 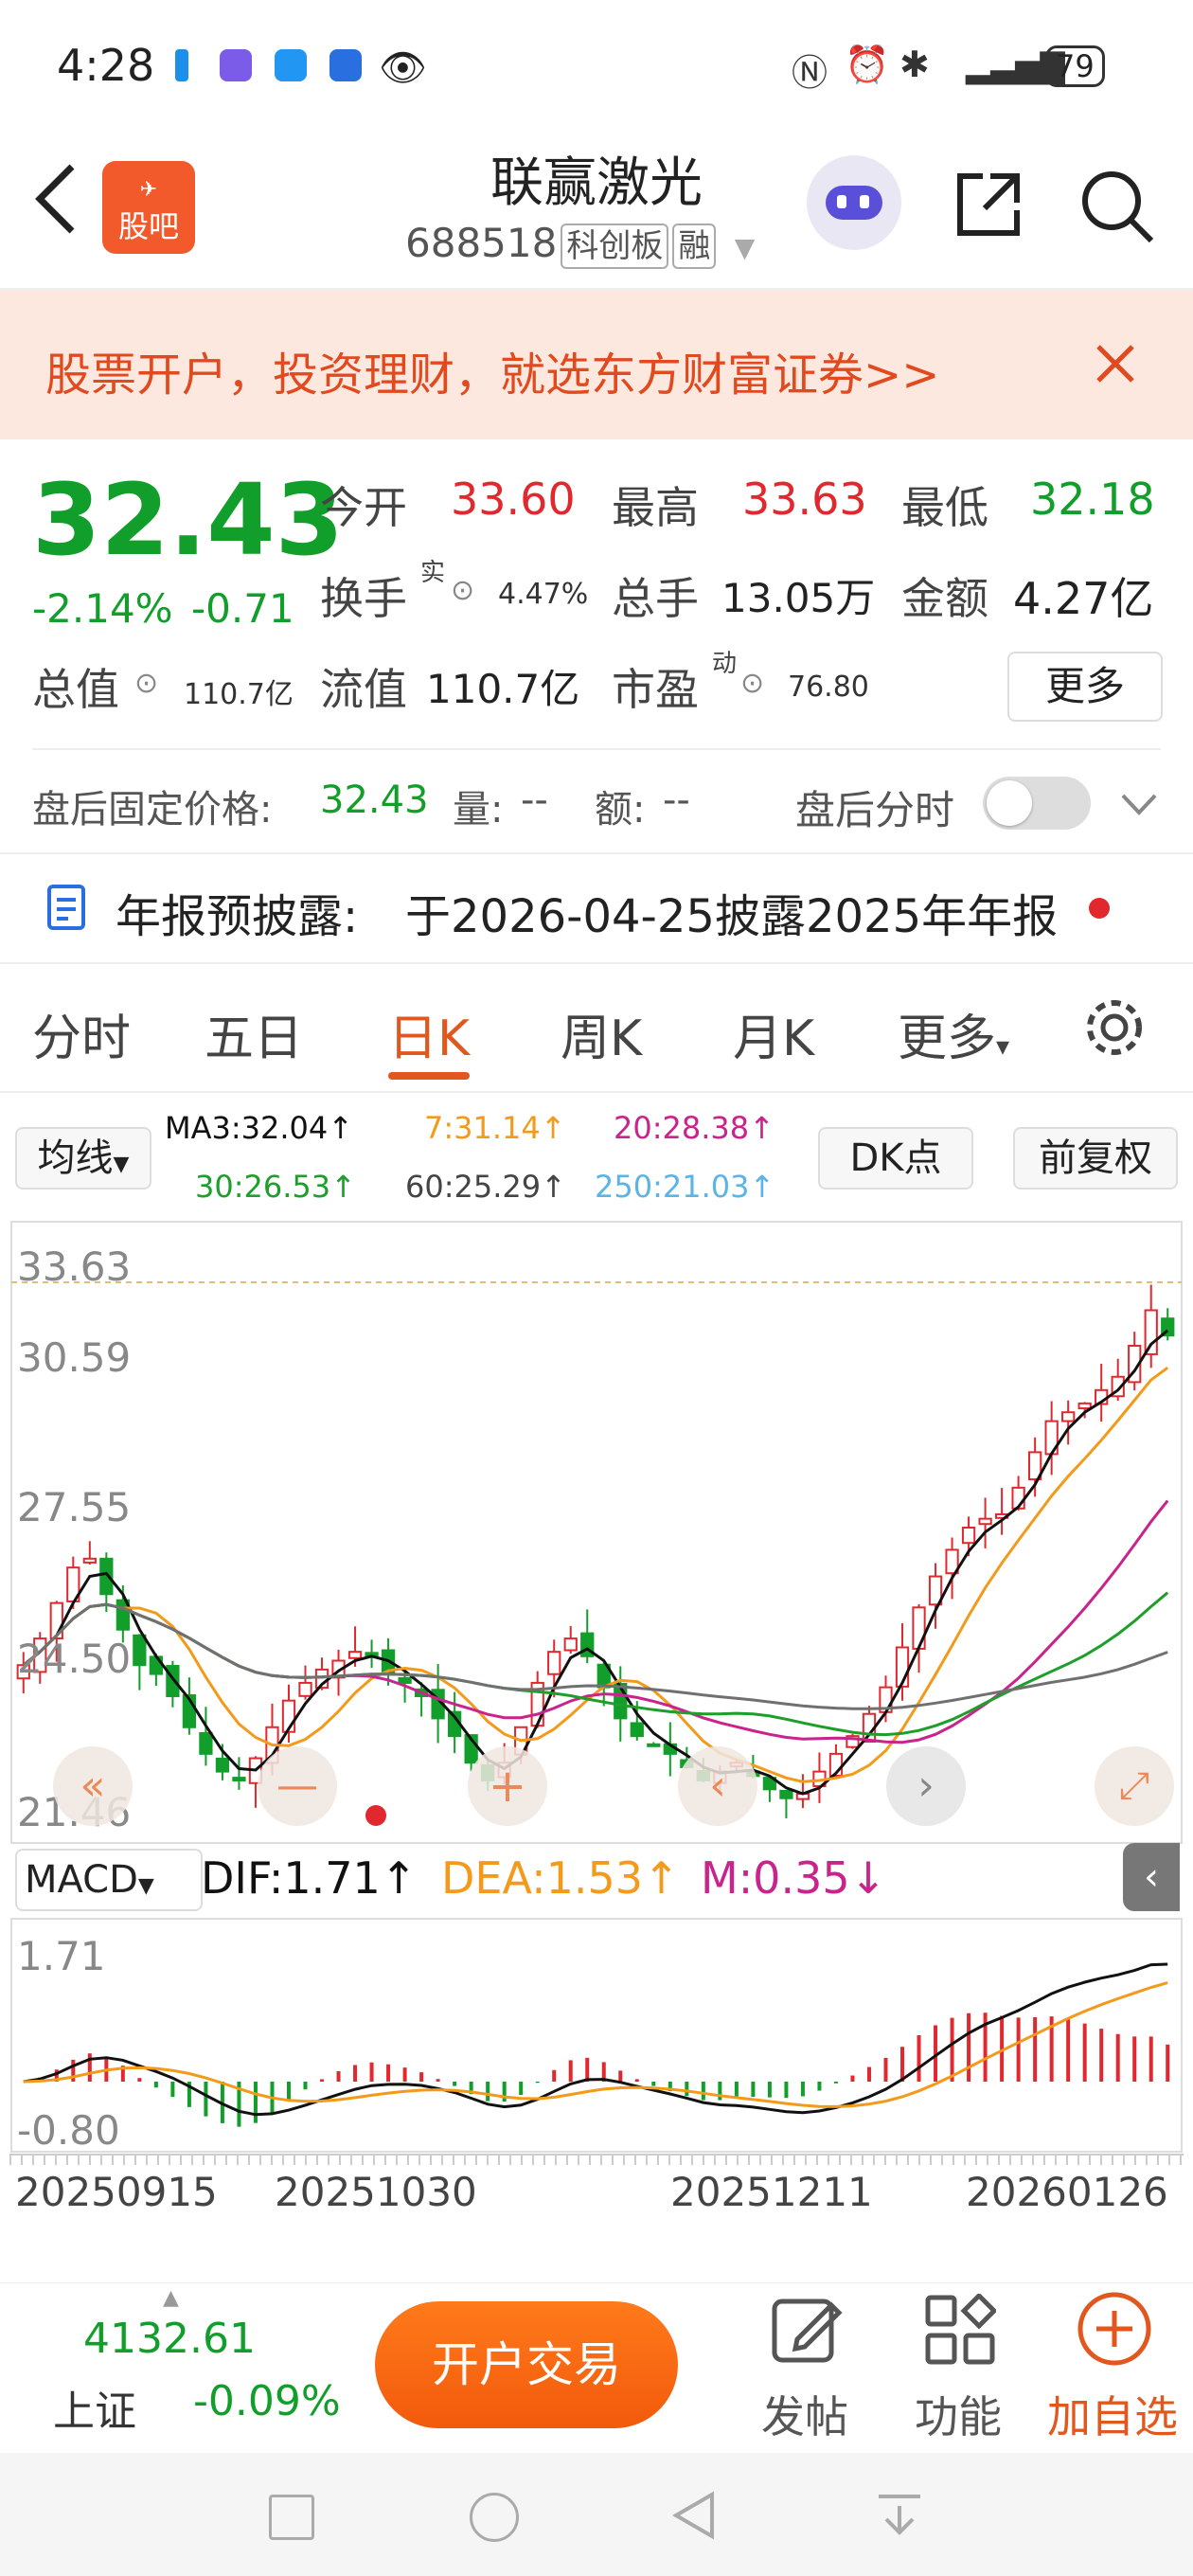 What do you see at coordinates (309, 1878) in the screenshot?
I see `macd-dif: DIF:1.71↑` at bounding box center [309, 1878].